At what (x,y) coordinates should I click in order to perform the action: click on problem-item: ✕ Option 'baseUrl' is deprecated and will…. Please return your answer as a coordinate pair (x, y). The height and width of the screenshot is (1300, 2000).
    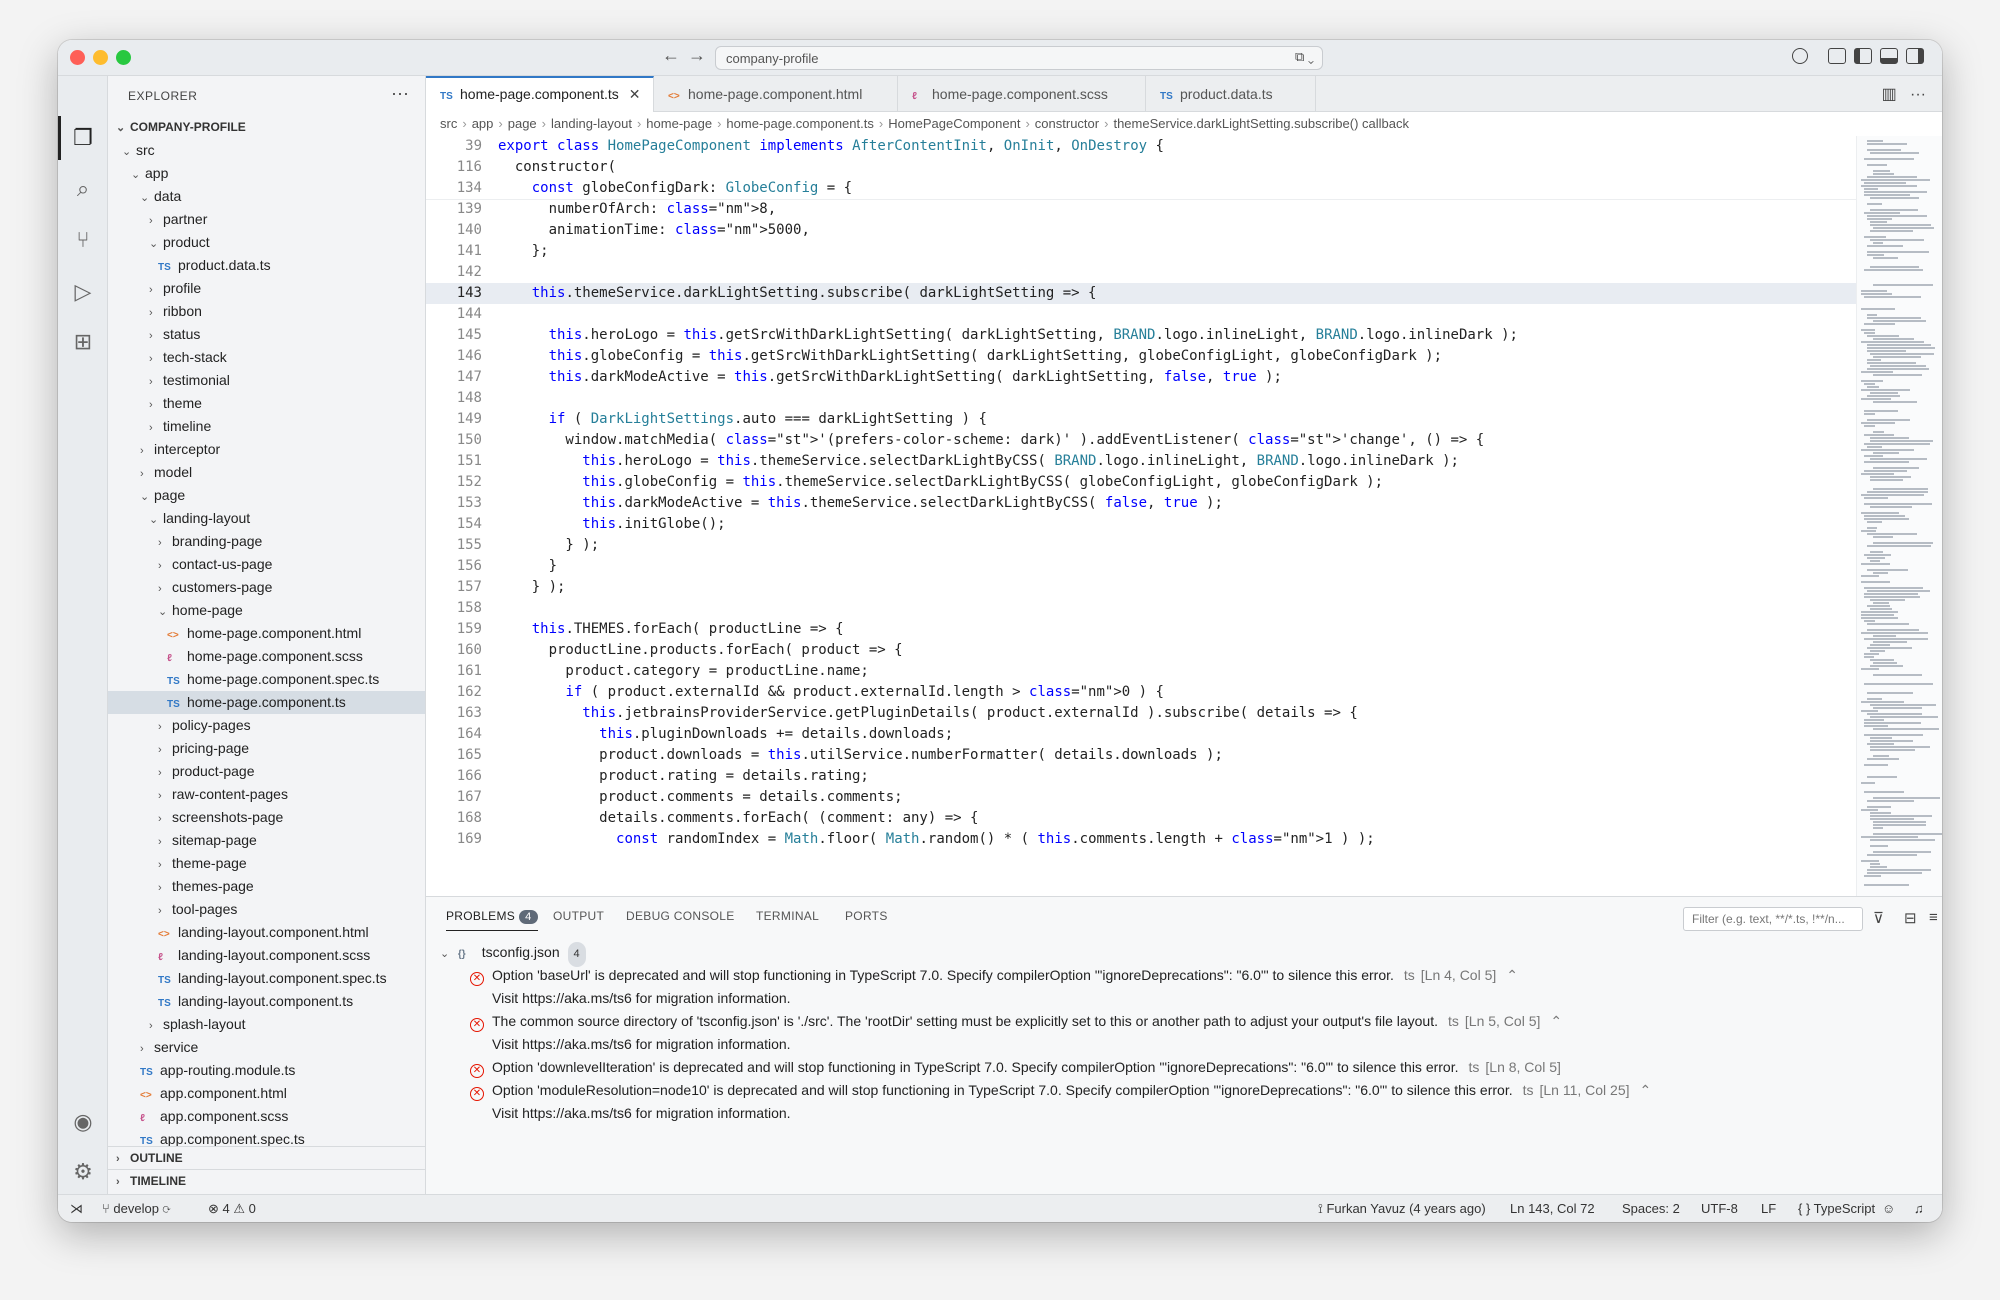
    Looking at the image, I should click on (994, 975).